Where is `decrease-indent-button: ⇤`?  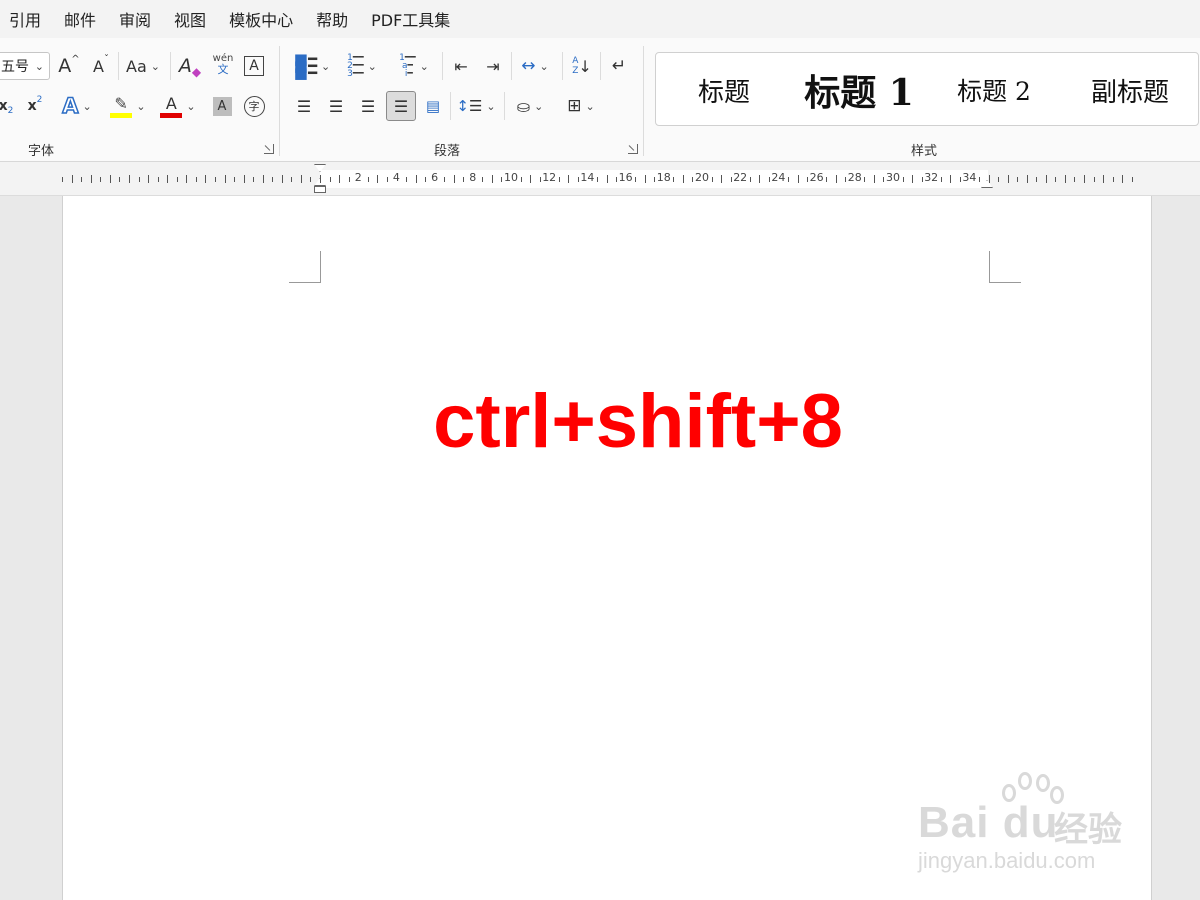 decrease-indent-button: ⇤ is located at coordinates (461, 66).